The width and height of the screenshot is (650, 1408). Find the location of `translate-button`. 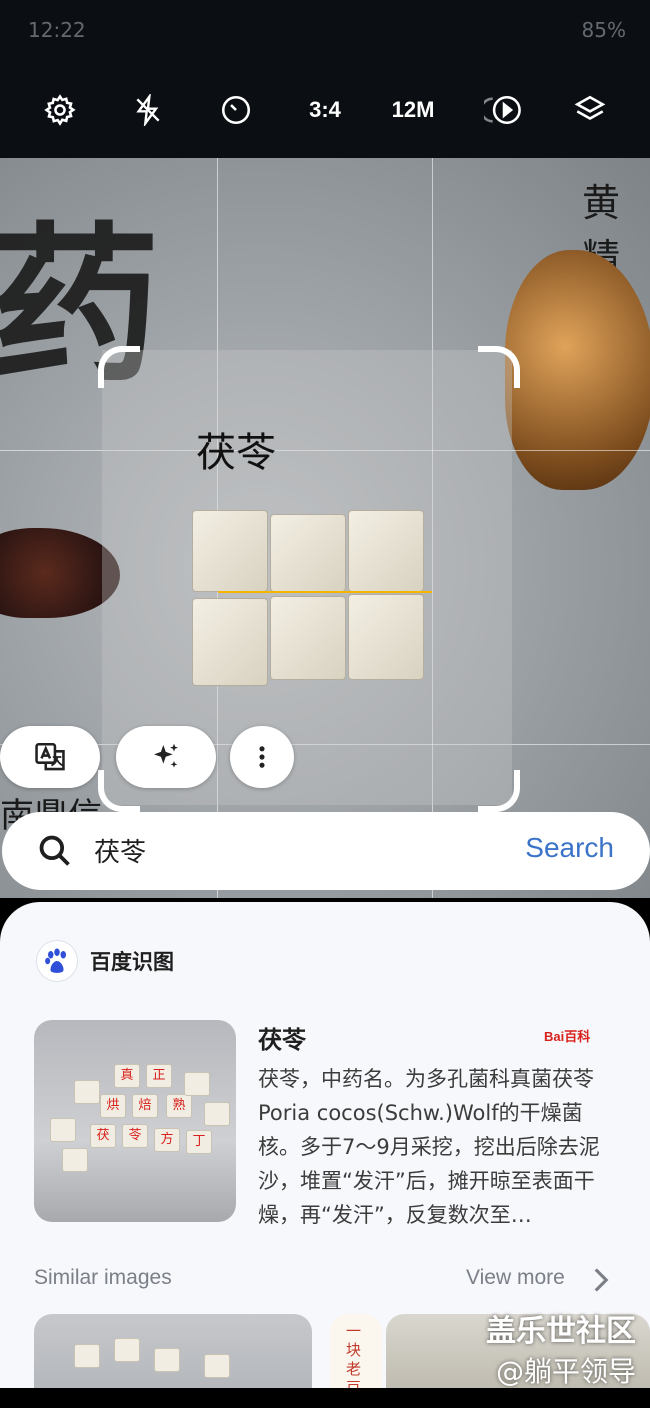

translate-button is located at coordinates (50, 757).